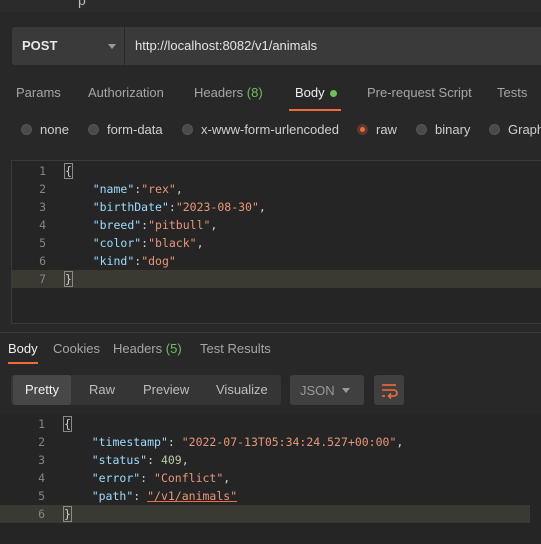 The image size is (541, 544). What do you see at coordinates (152, 207) in the screenshot?
I see `code-line: 3 "birthDate":"2023-08-30",` at bounding box center [152, 207].